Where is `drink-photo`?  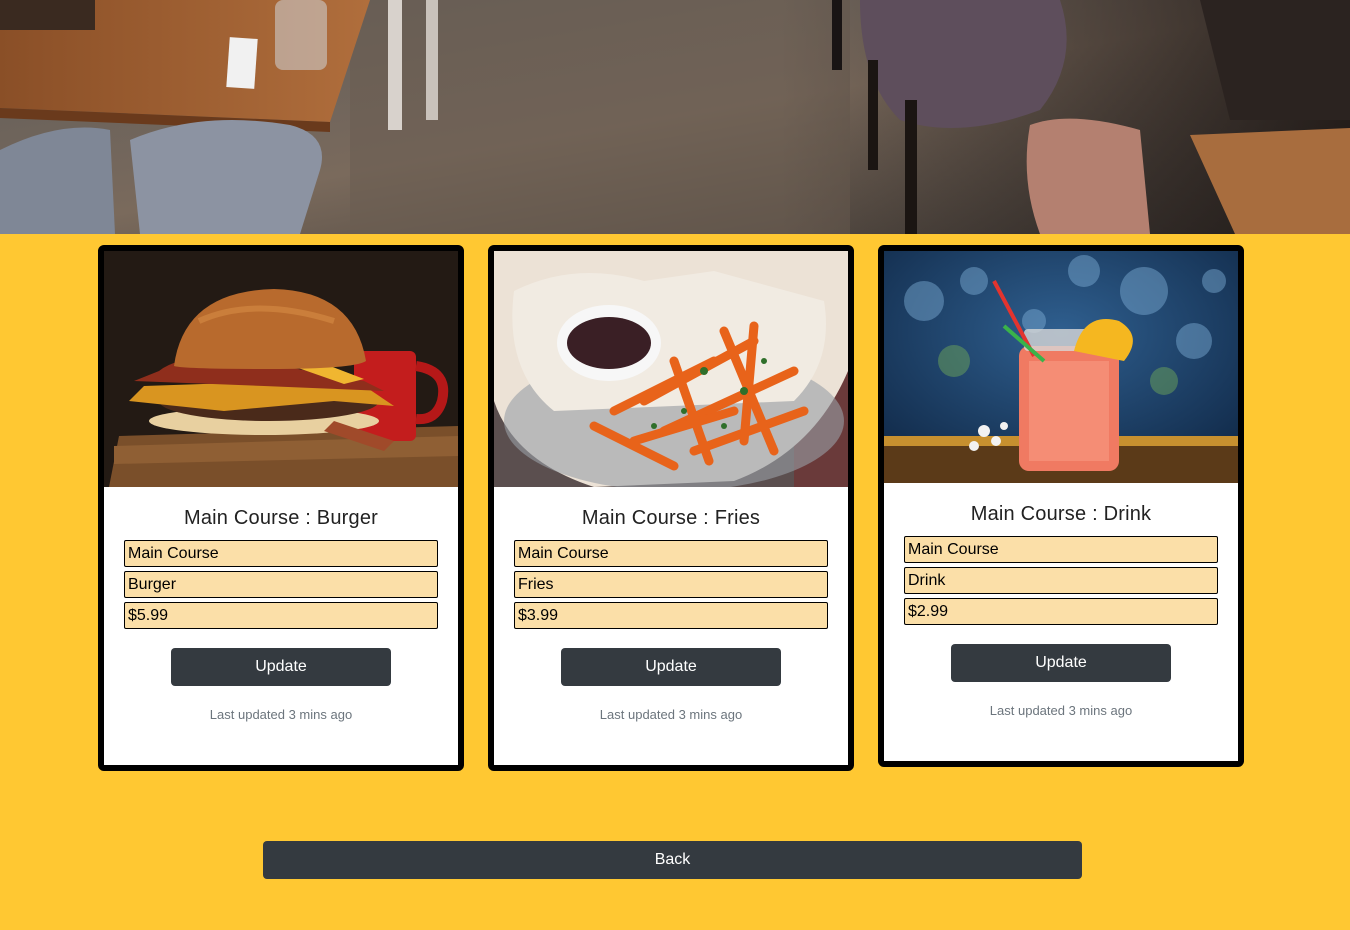 drink-photo is located at coordinates (1061, 367).